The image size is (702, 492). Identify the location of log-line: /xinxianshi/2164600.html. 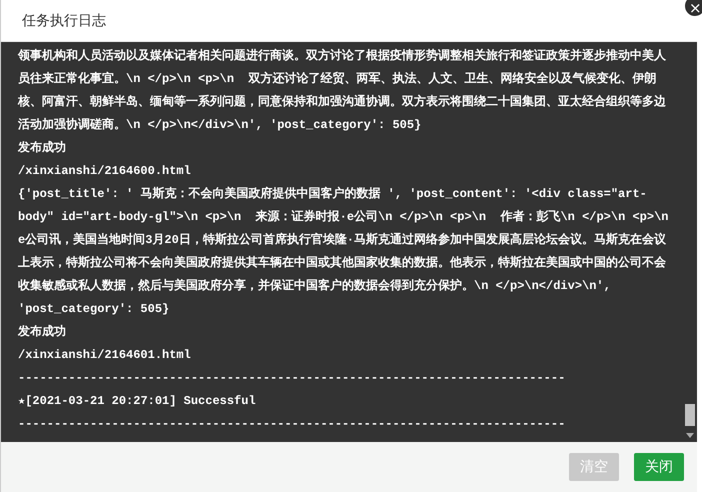
(105, 171).